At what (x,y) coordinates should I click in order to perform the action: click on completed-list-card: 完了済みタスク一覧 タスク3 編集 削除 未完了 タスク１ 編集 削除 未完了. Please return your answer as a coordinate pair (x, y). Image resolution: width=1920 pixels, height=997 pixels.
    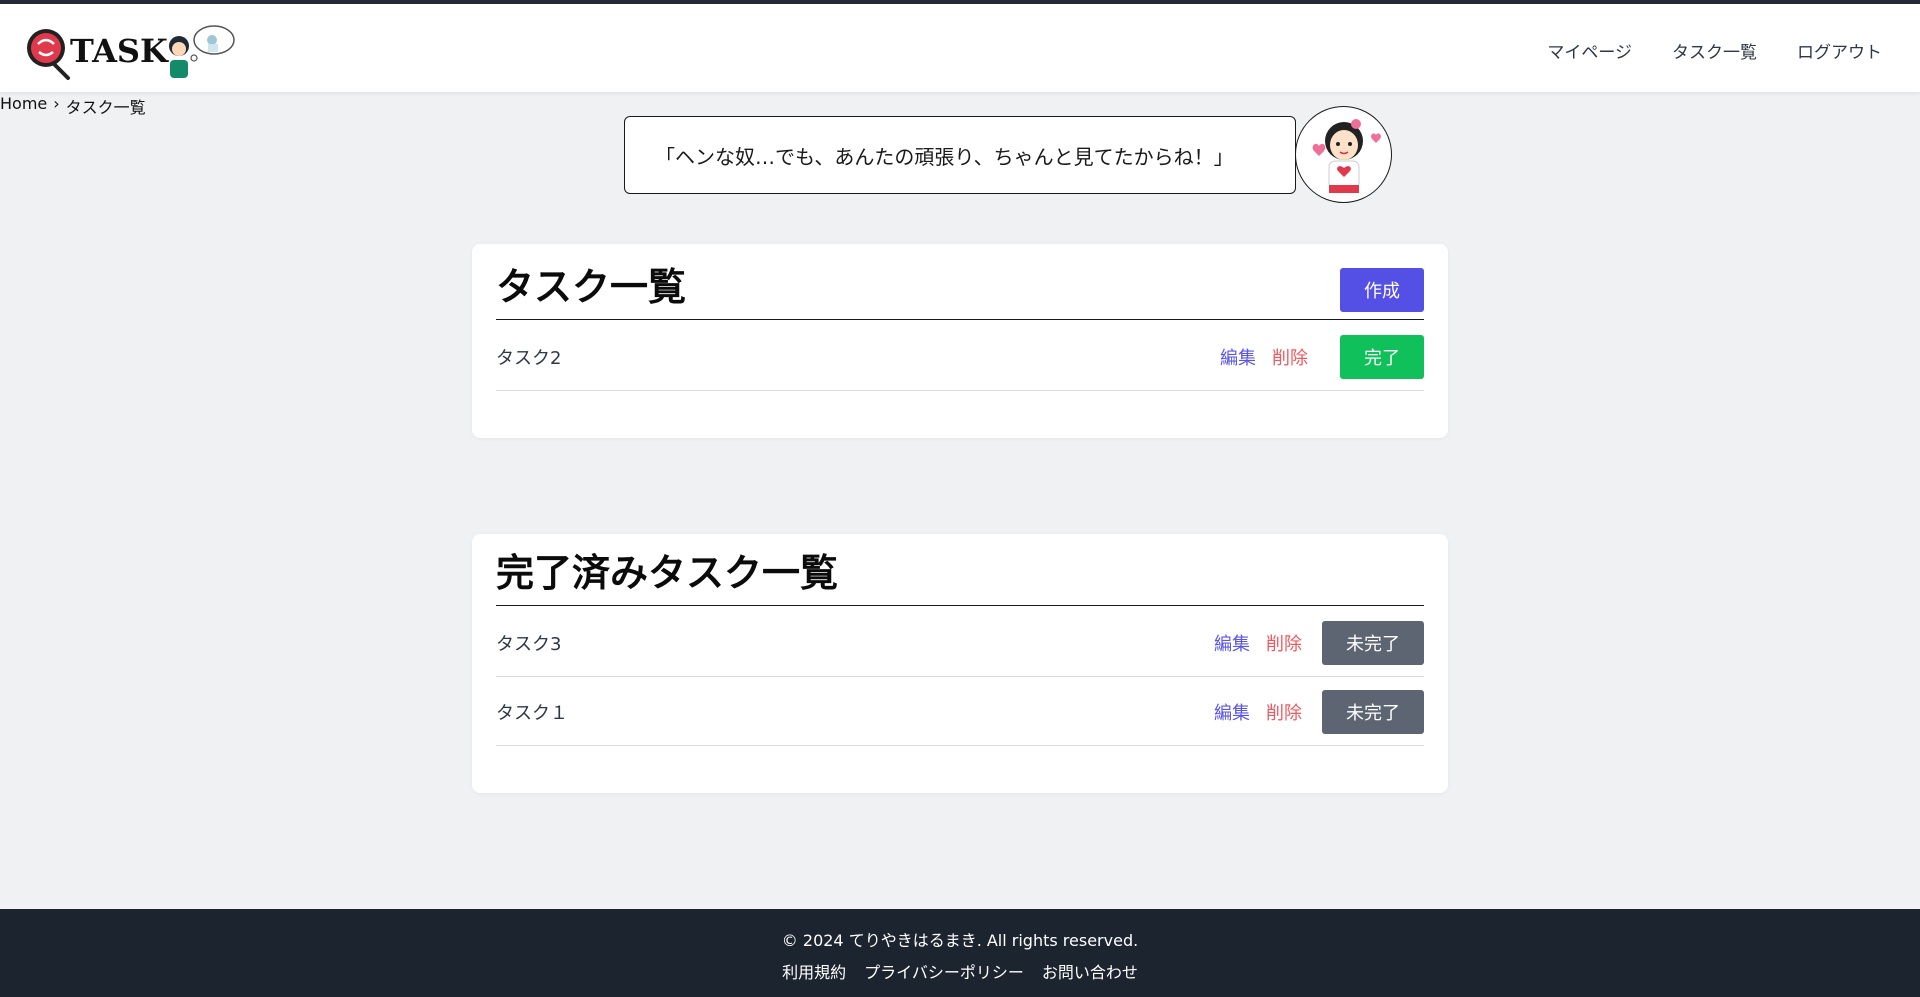
    Looking at the image, I should click on (960, 663).